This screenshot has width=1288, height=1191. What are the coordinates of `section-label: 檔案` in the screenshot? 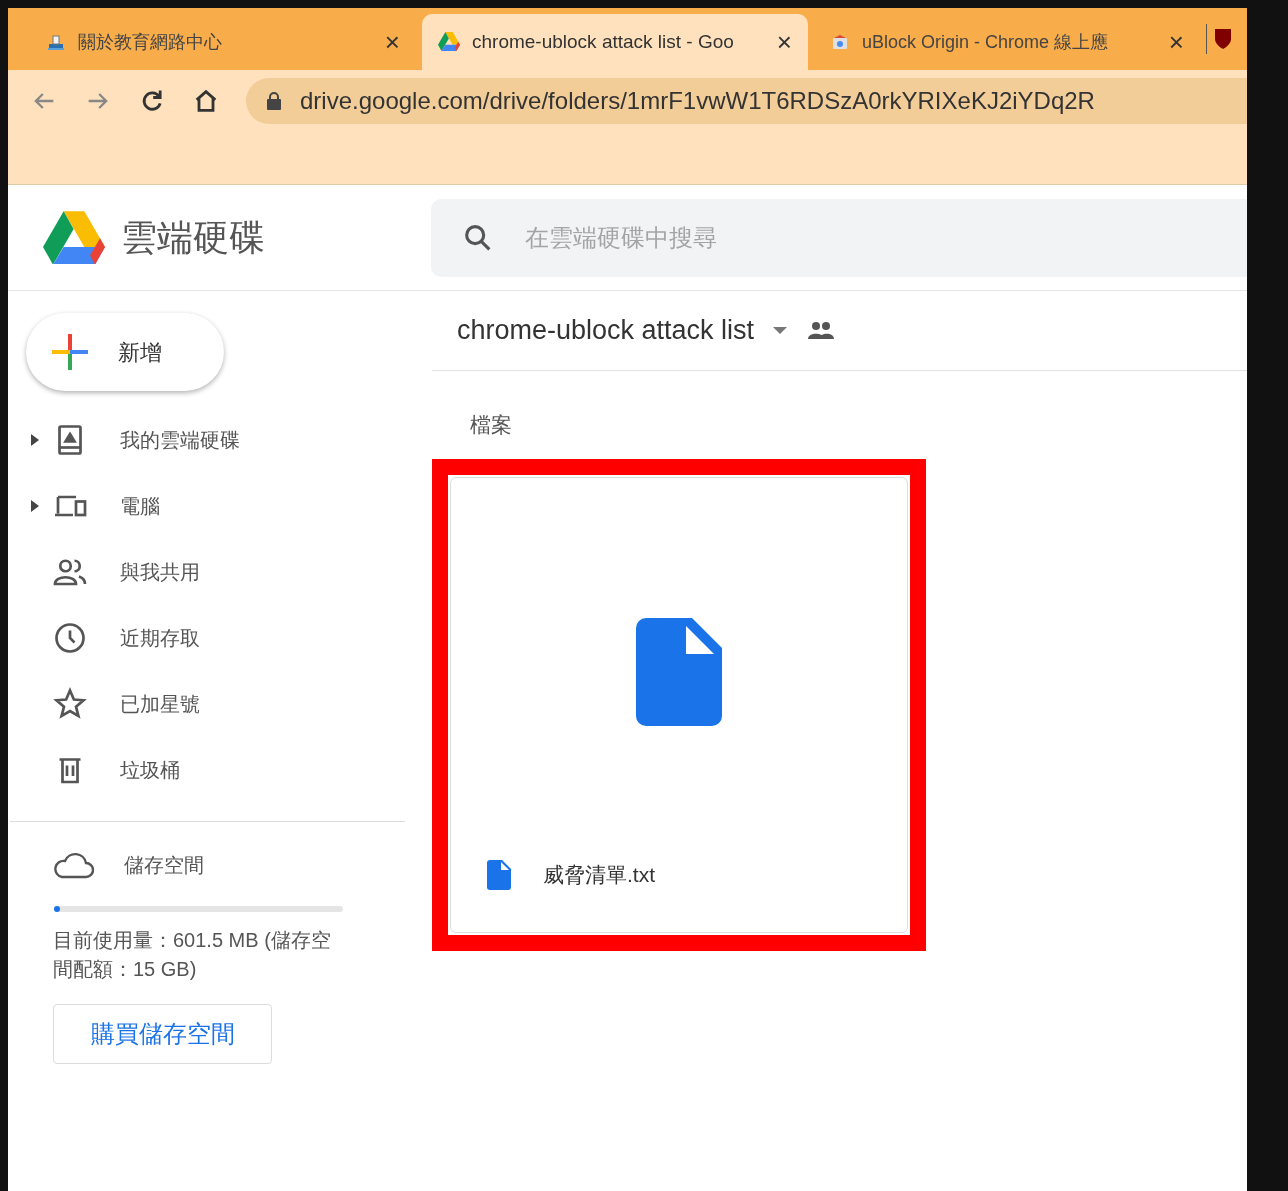 It's located at (491, 425).